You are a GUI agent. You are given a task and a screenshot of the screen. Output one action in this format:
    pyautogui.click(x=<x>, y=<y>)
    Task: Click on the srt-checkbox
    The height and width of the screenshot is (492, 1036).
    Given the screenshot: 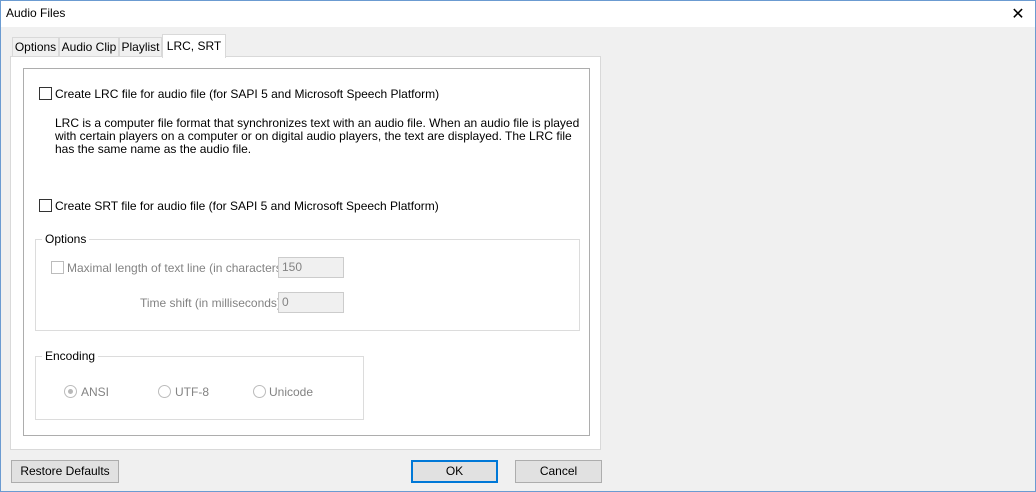 What is the action you would take?
    pyautogui.click(x=45, y=205)
    